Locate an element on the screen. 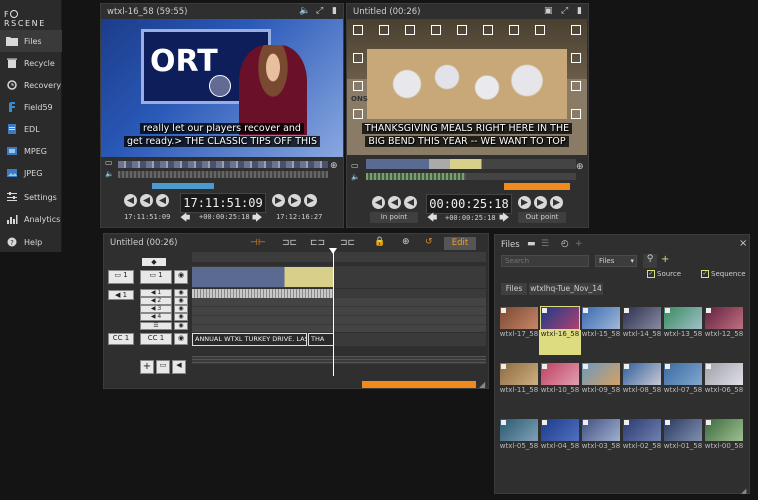  breadcrumb-root: Files is located at coordinates (514, 289).